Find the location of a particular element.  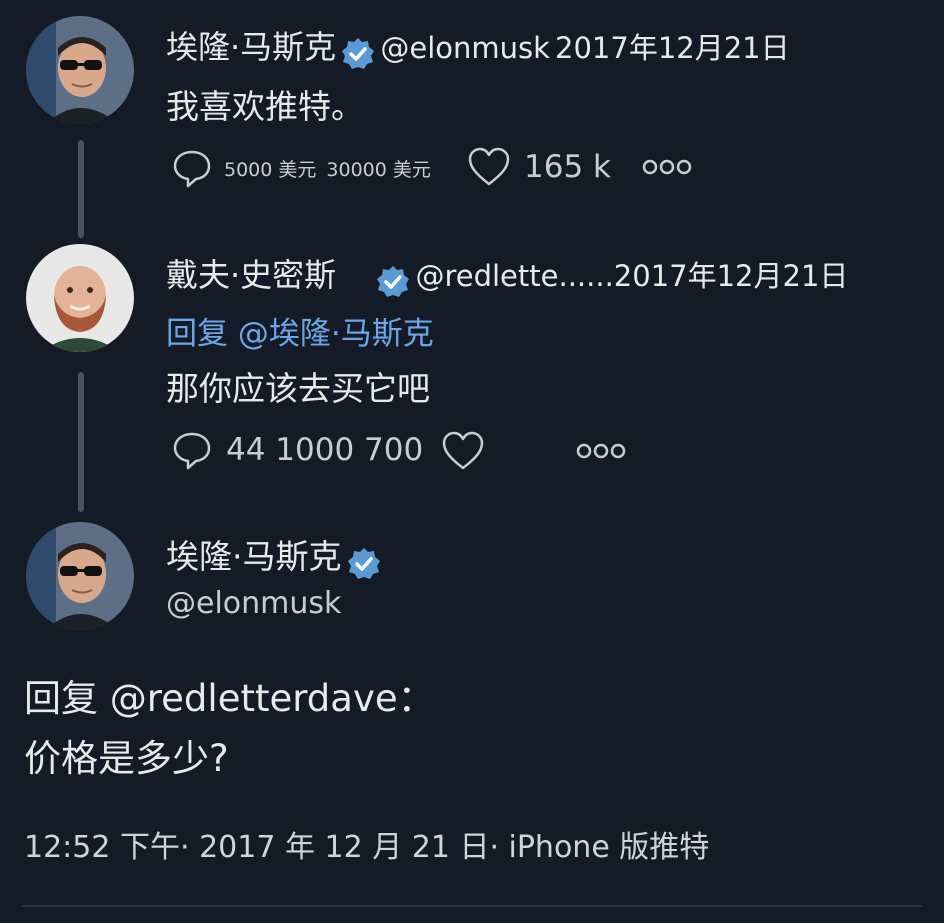

main-reply-to: 回复 @redletterdave： is located at coordinates (229, 695).